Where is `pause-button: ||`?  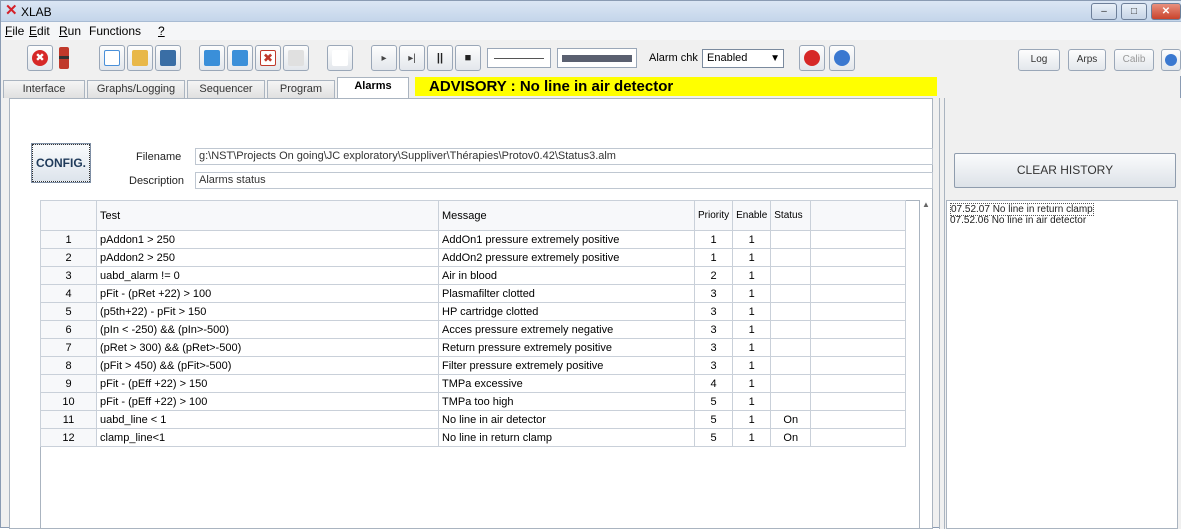 pause-button: || is located at coordinates (440, 58).